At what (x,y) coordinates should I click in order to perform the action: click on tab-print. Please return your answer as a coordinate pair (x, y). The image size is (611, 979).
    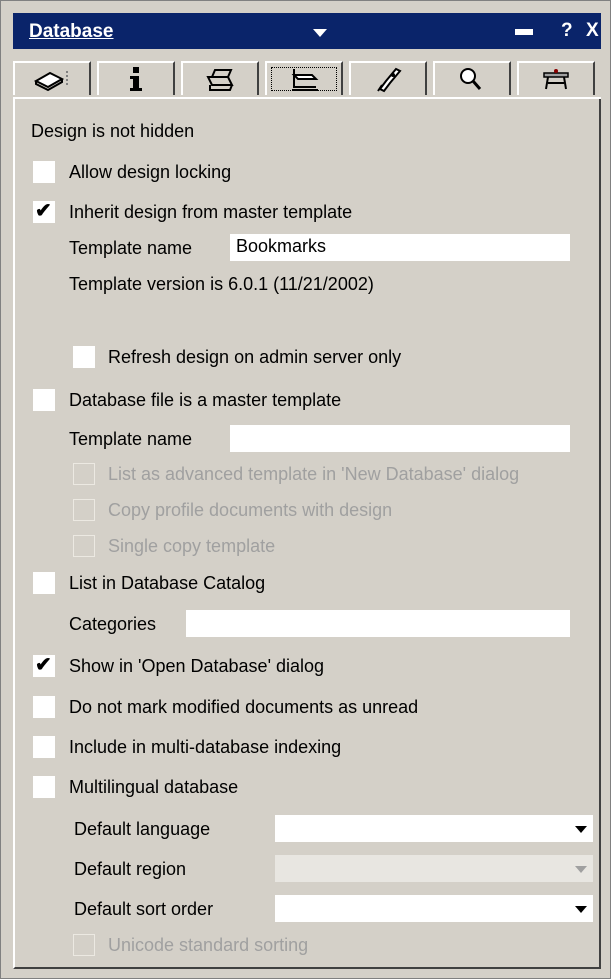
    Looking at the image, I should click on (220, 78).